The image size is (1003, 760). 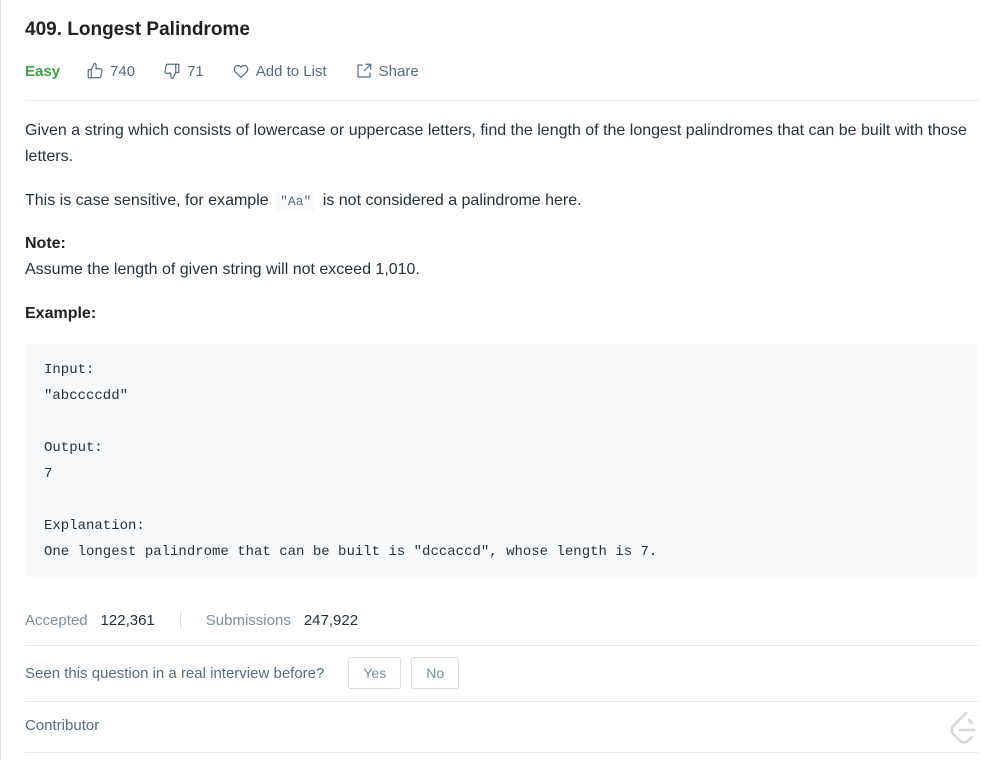 What do you see at coordinates (183, 71) in the screenshot?
I see `dislike-button: 71` at bounding box center [183, 71].